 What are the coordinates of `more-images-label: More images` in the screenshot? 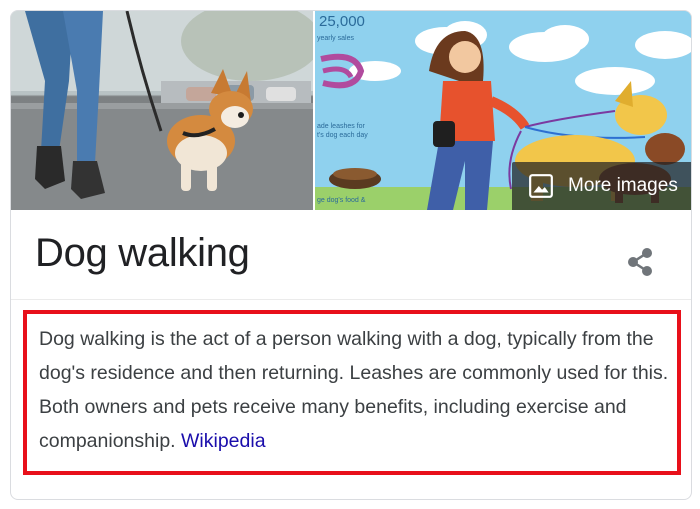 It's located at (623, 185).